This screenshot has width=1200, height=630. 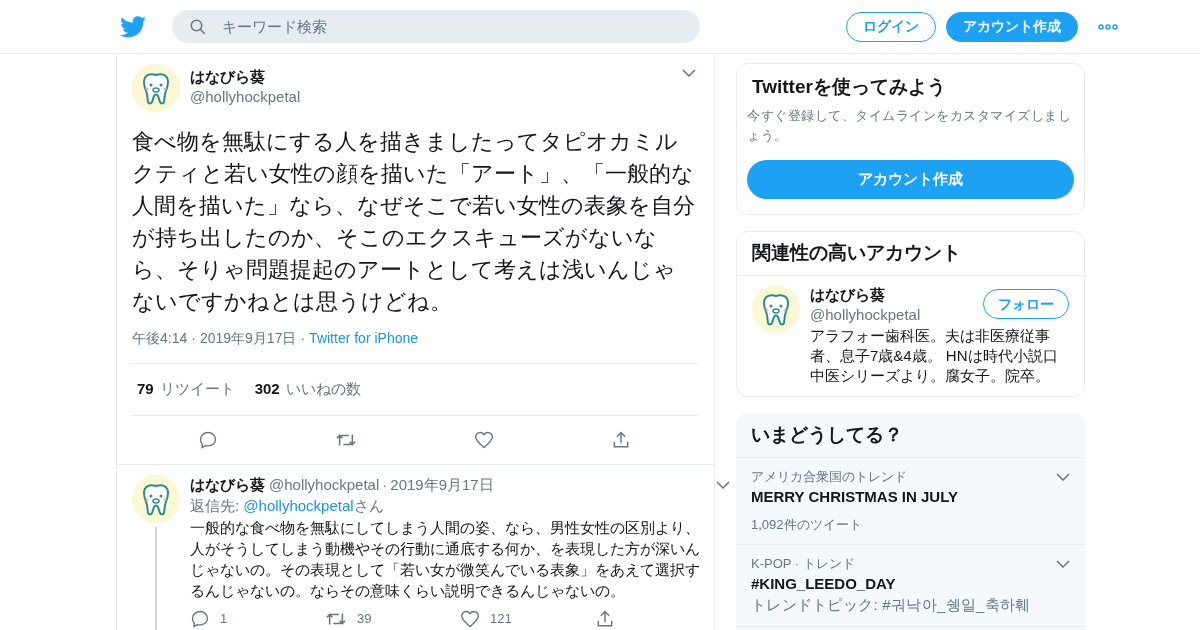 I want to click on trend-item: アメリカ合衆国のトレンド MERRY CHRISTMAS IN JULY 1,092件のツイート, so click(x=910, y=501).